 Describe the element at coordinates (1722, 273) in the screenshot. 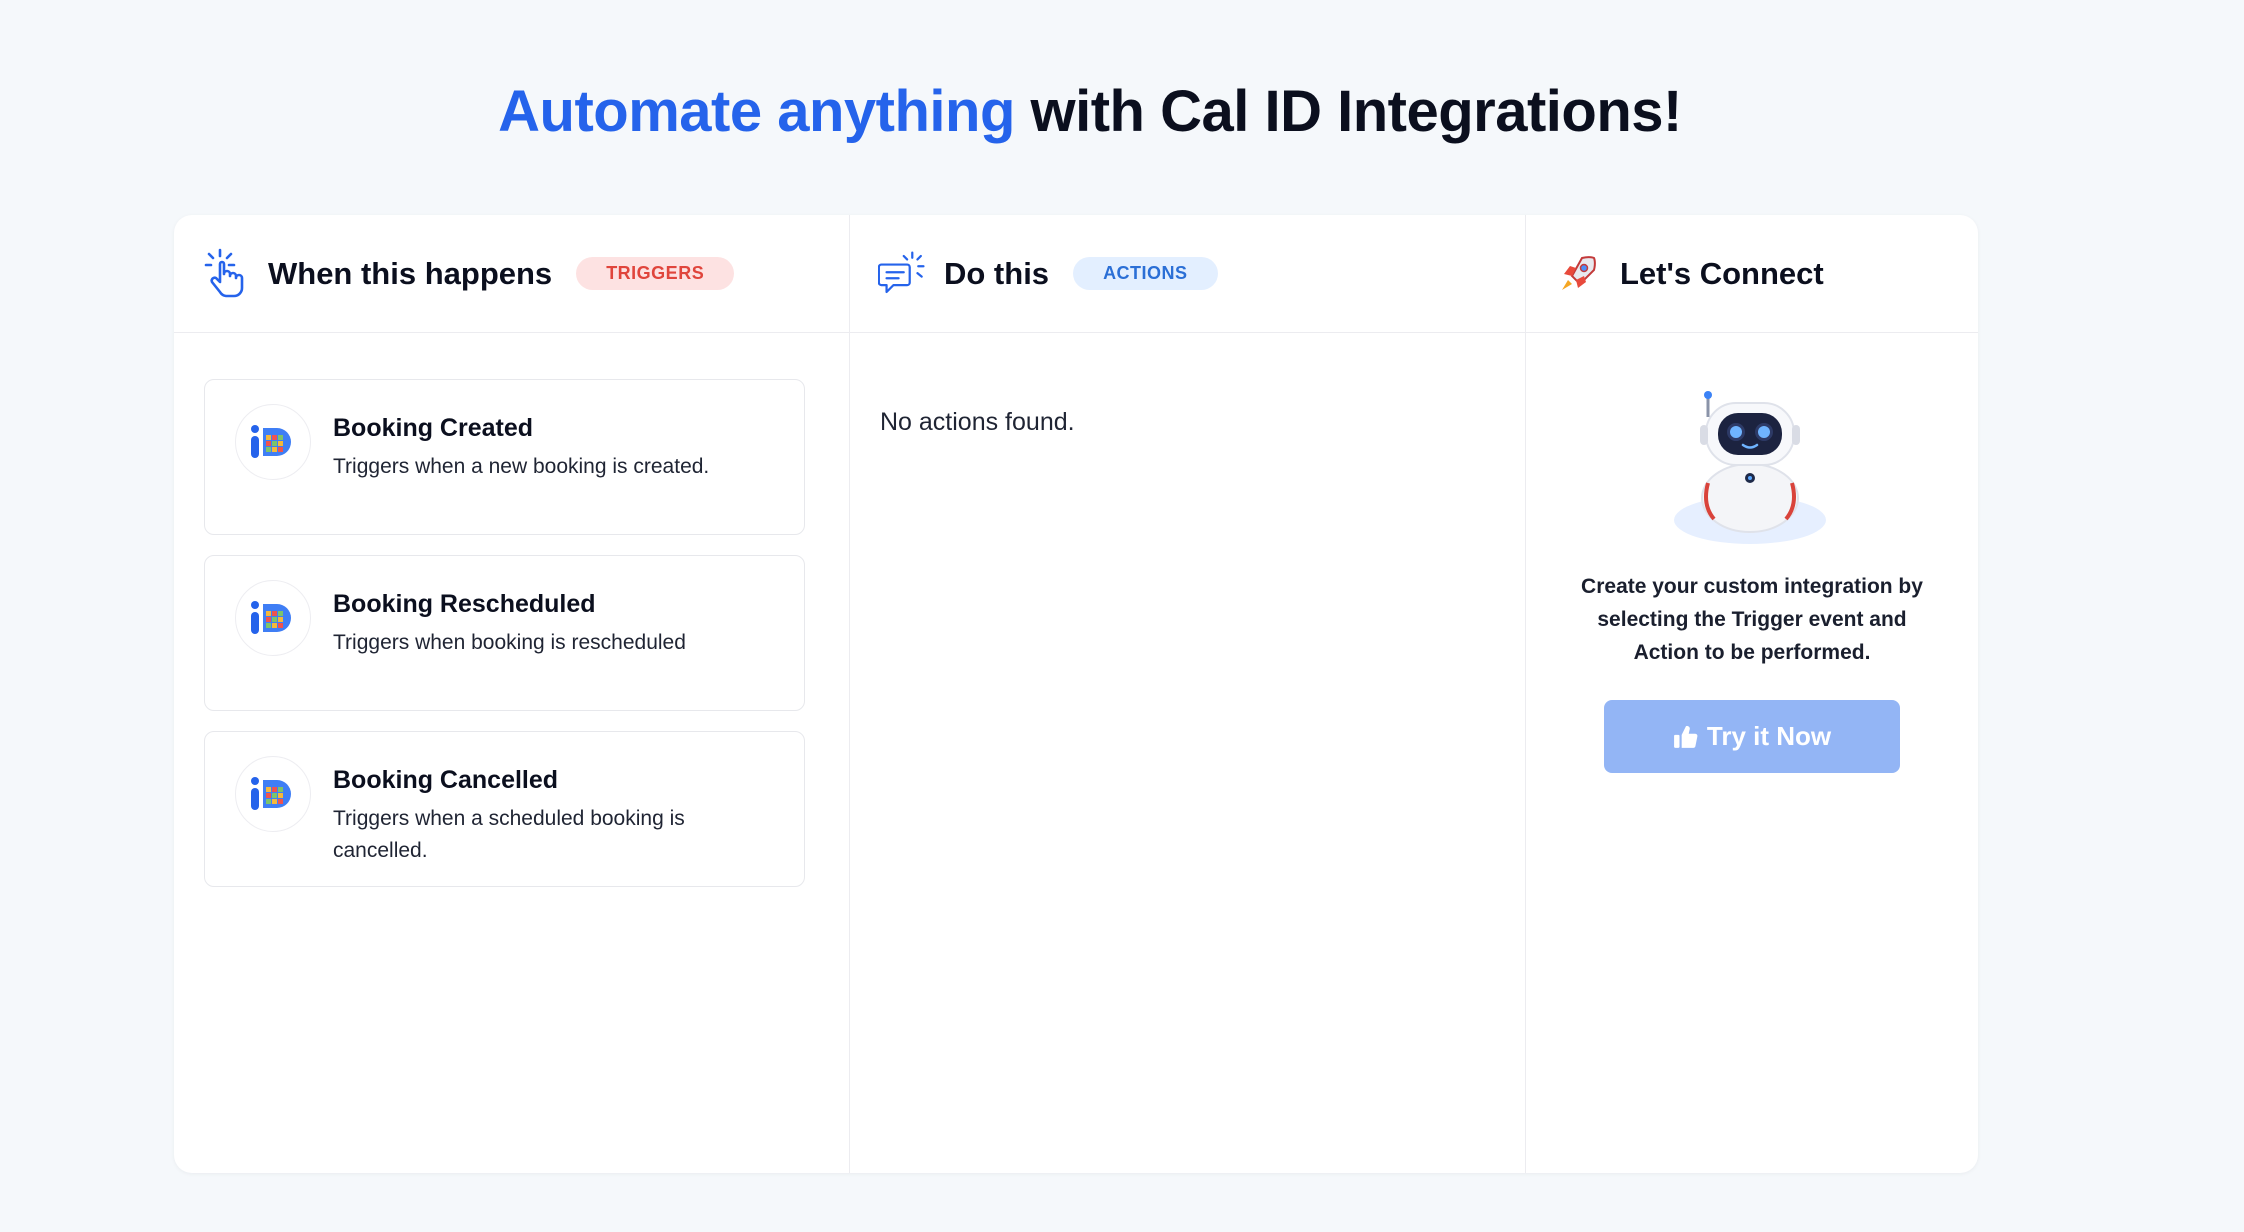

I see `connect-title: Let's Connect` at that location.